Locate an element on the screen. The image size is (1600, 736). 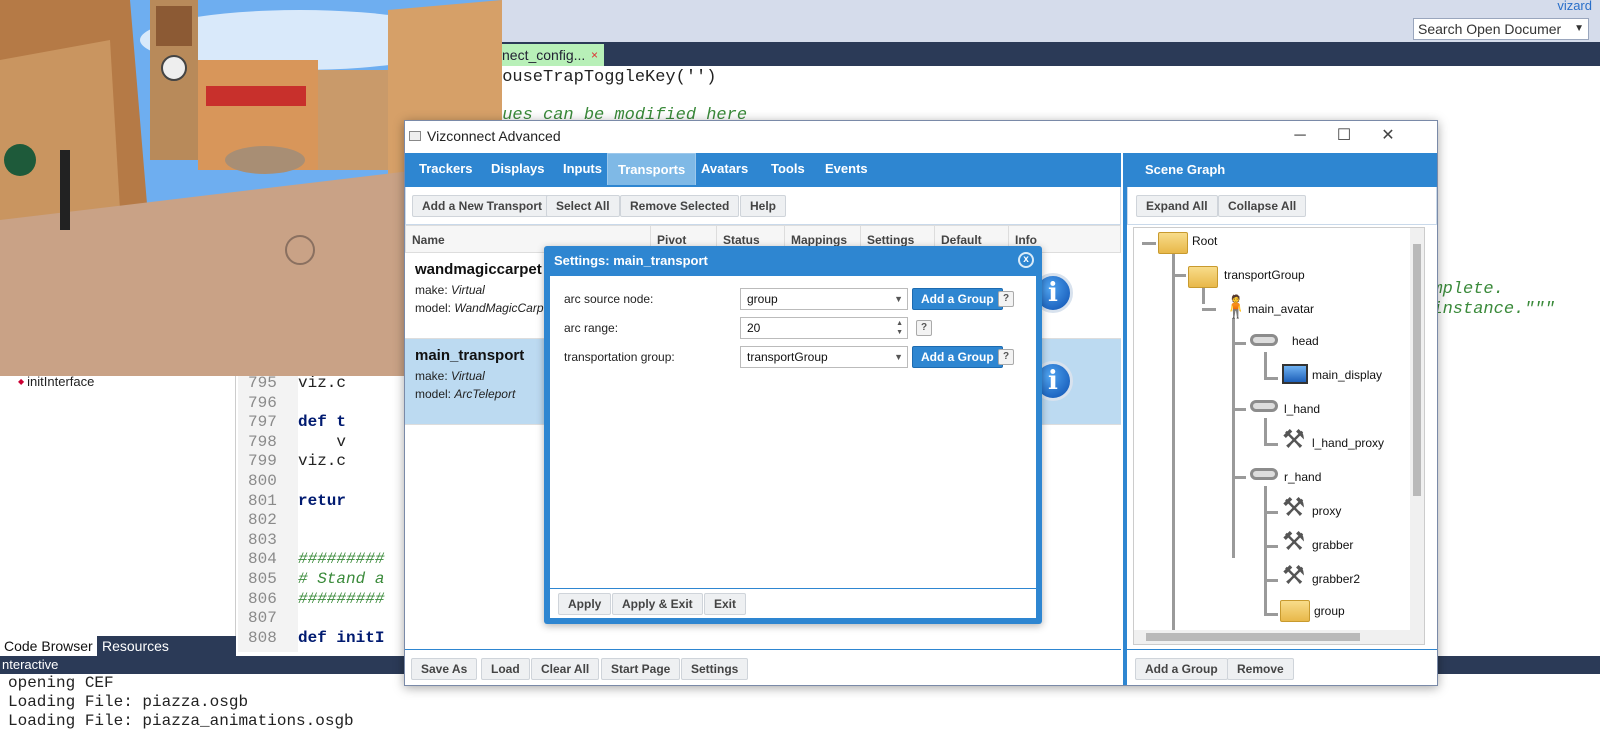
remove-button: Remove is located at coordinates (1260, 669).